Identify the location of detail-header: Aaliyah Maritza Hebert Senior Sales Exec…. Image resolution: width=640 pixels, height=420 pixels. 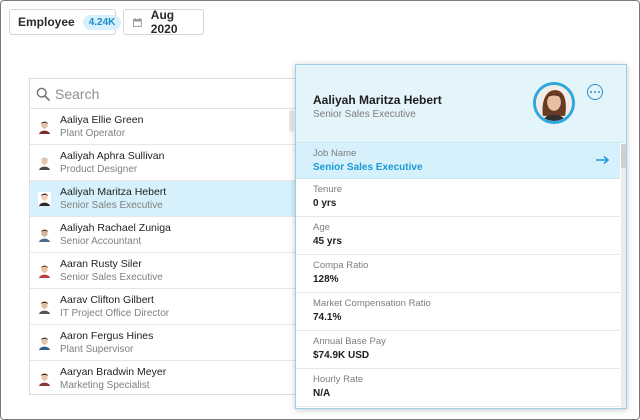
(461, 104).